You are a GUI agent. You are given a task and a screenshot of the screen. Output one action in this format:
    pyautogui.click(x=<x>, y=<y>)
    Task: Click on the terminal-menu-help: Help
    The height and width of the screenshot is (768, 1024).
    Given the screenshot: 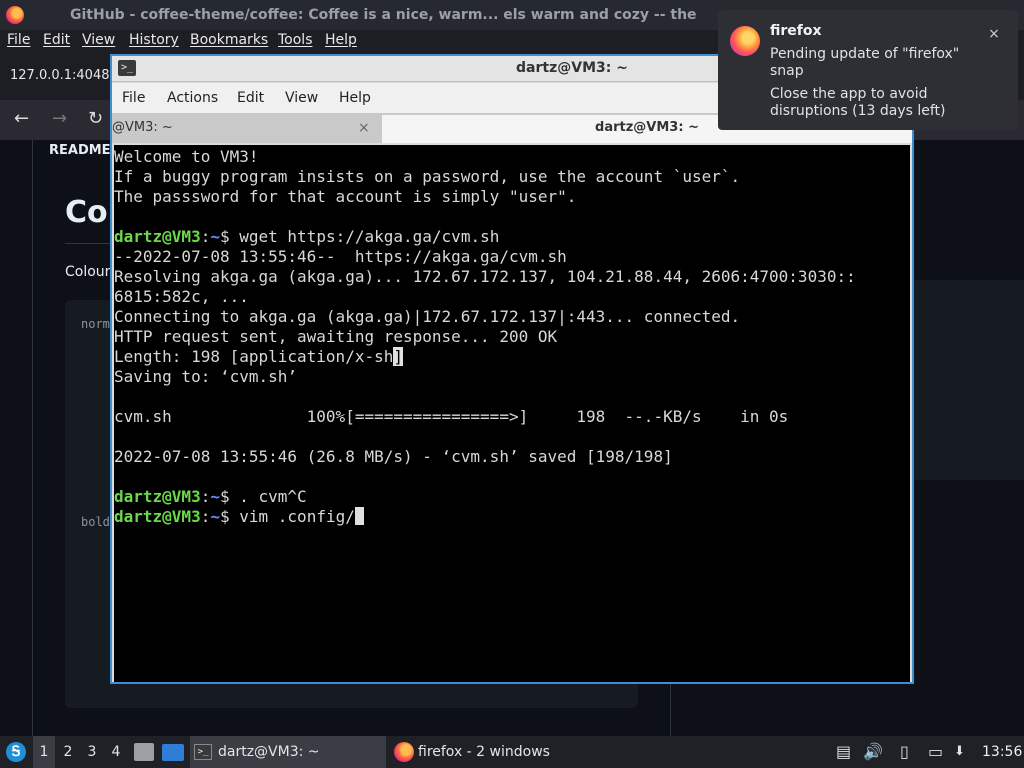 What is the action you would take?
    pyautogui.click(x=355, y=98)
    